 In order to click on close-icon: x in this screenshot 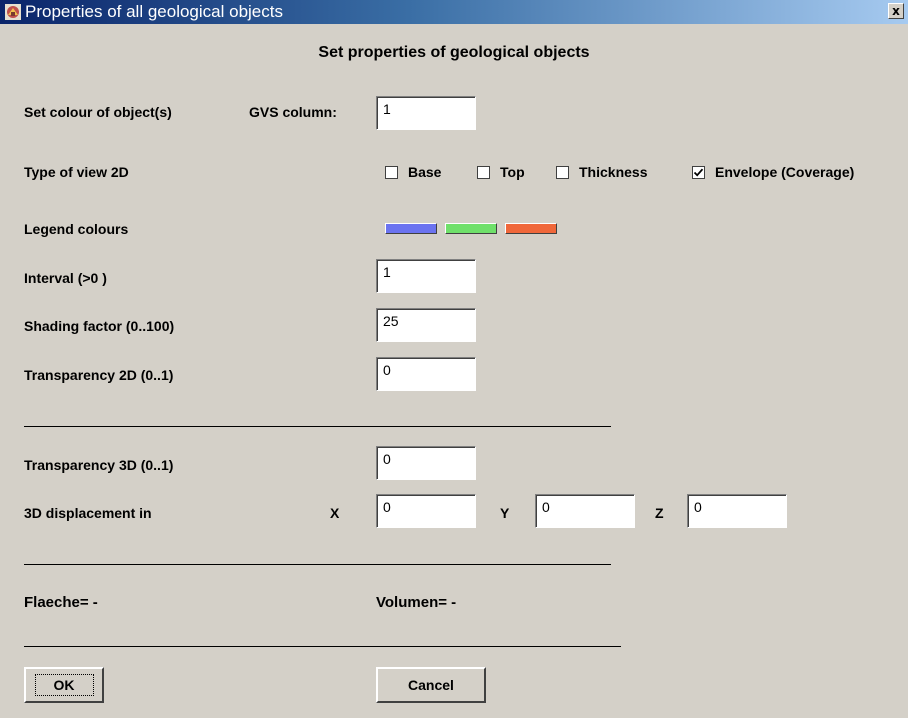, I will do `click(896, 11)`.